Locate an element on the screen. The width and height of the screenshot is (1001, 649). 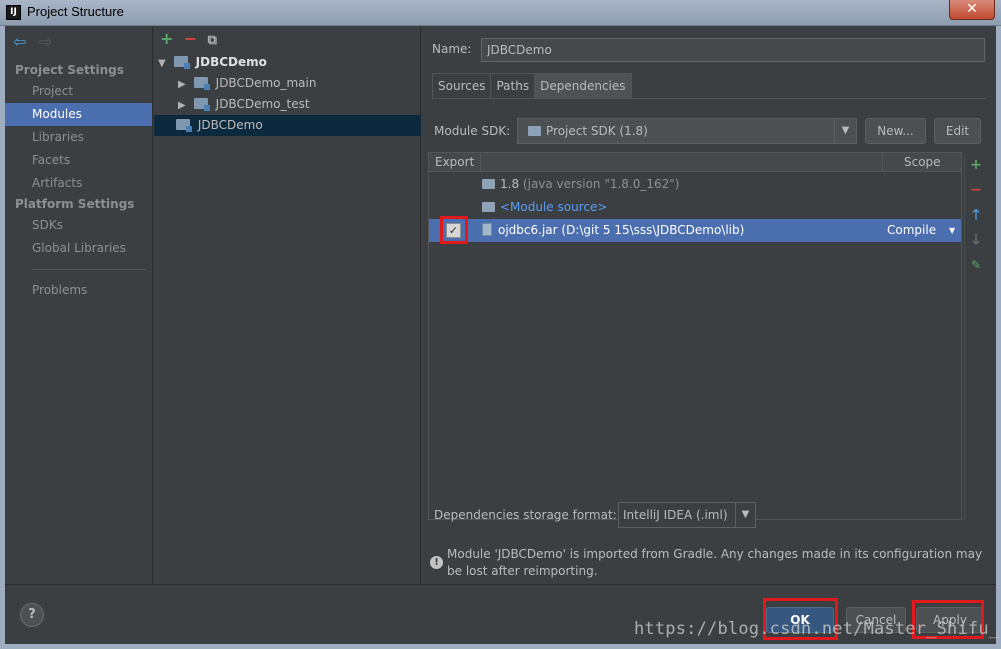
move-up-icon: 🡑 is located at coordinates (976, 215).